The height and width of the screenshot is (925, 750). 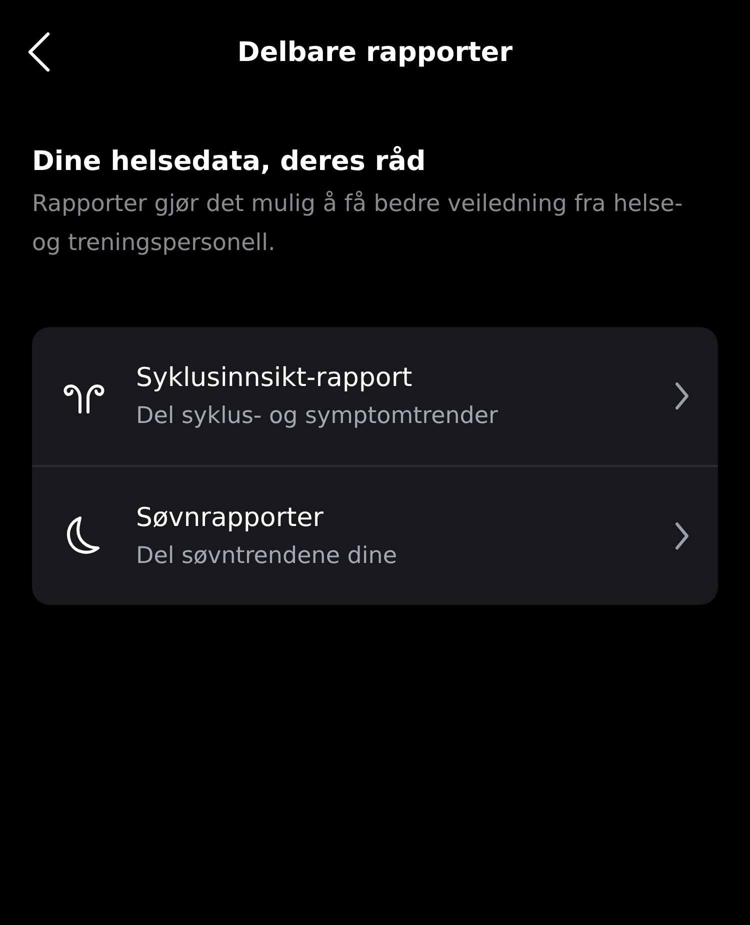 What do you see at coordinates (375, 396) in the screenshot?
I see `report-item: Syklusinnsikt-rapport Del syklus- og symptomtrender` at bounding box center [375, 396].